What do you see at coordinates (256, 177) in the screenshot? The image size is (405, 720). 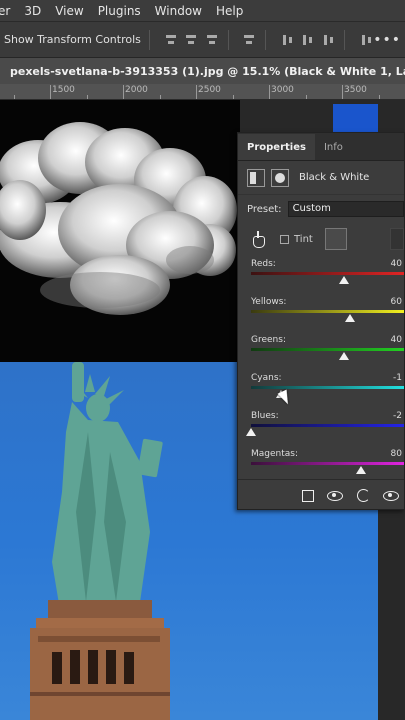 I see `black-white-adjustment-icon` at bounding box center [256, 177].